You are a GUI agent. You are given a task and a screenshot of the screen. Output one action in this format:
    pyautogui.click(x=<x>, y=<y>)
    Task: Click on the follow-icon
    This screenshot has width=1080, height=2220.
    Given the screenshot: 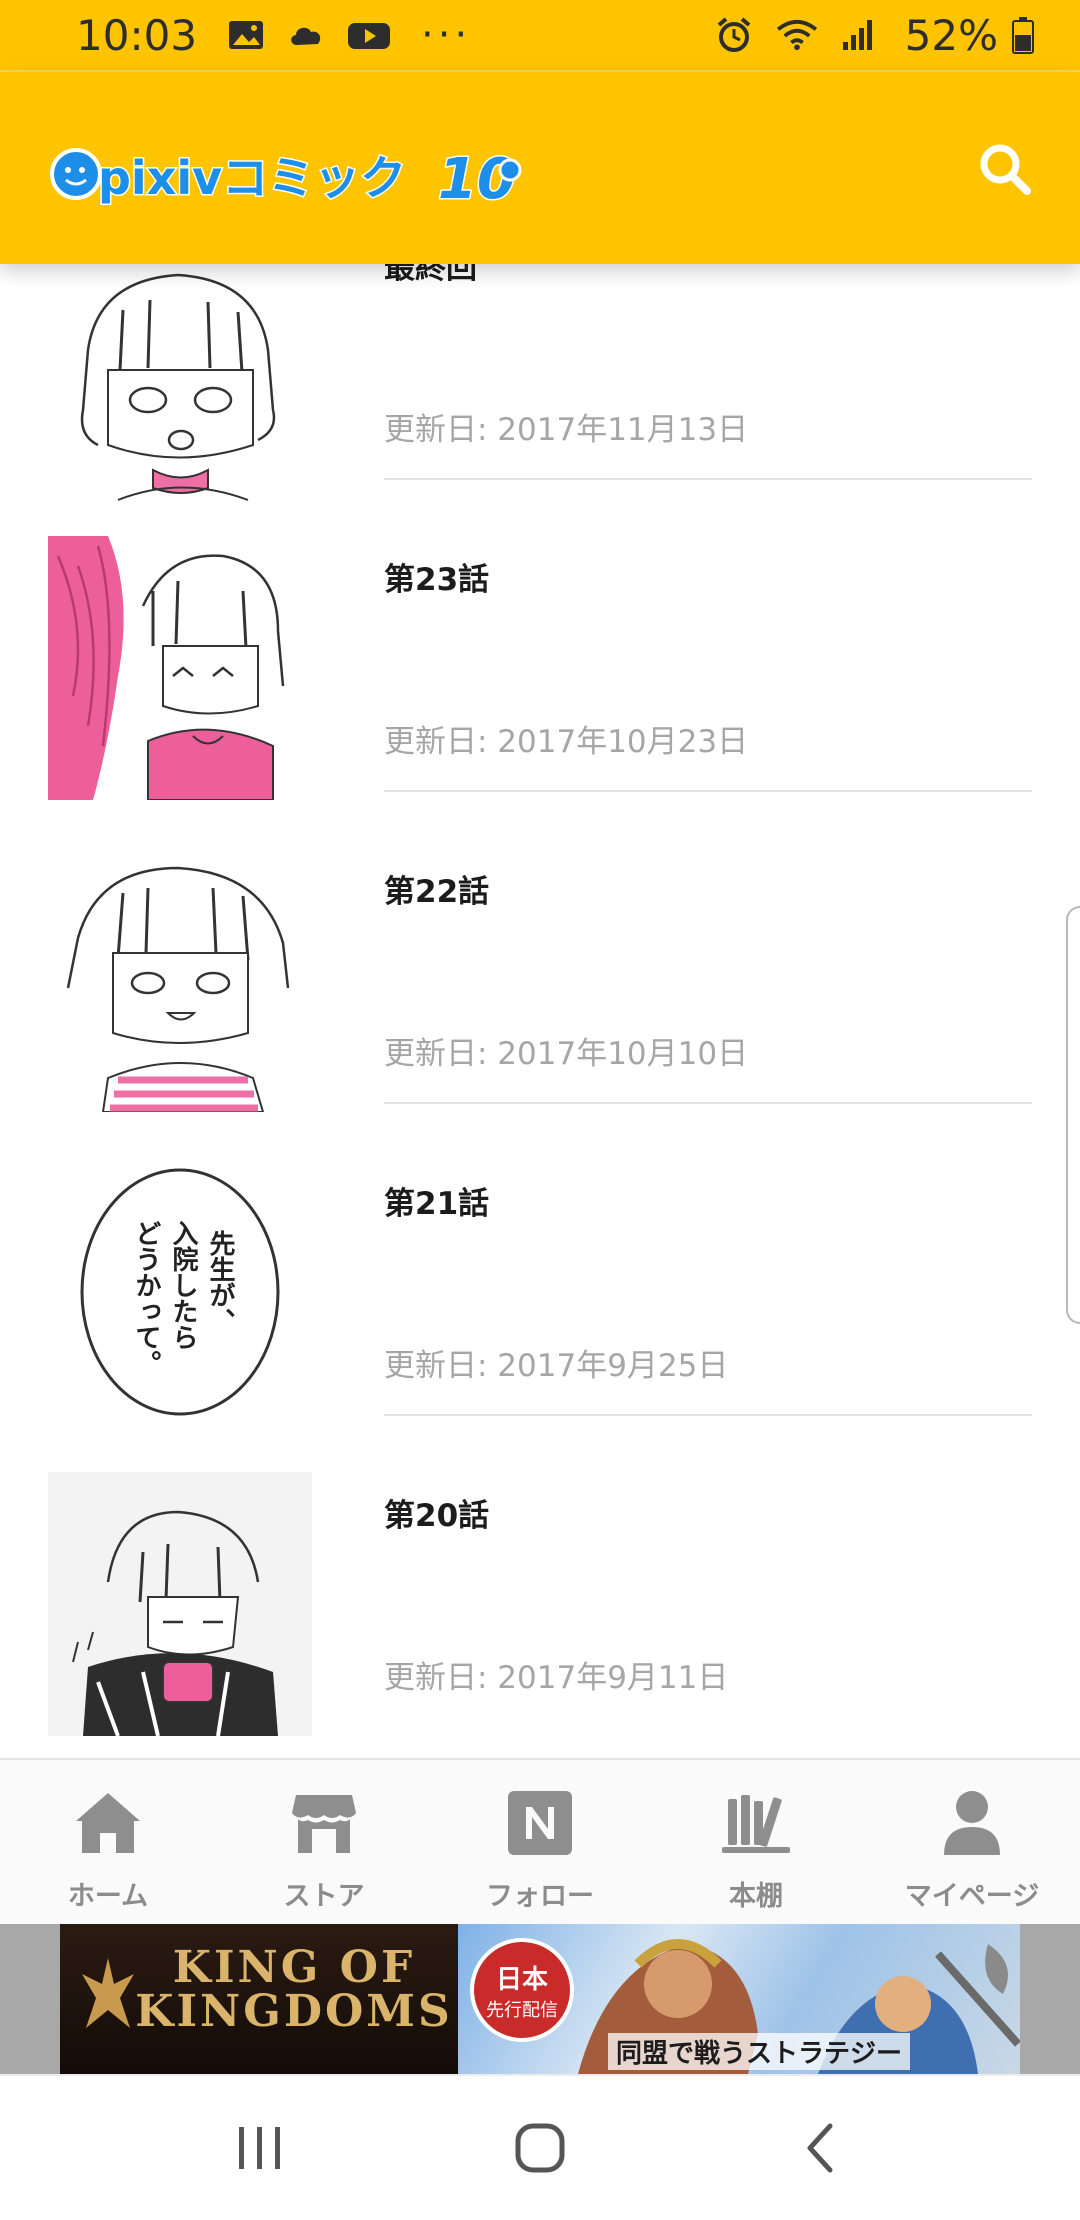 What is the action you would take?
    pyautogui.click(x=540, y=1823)
    